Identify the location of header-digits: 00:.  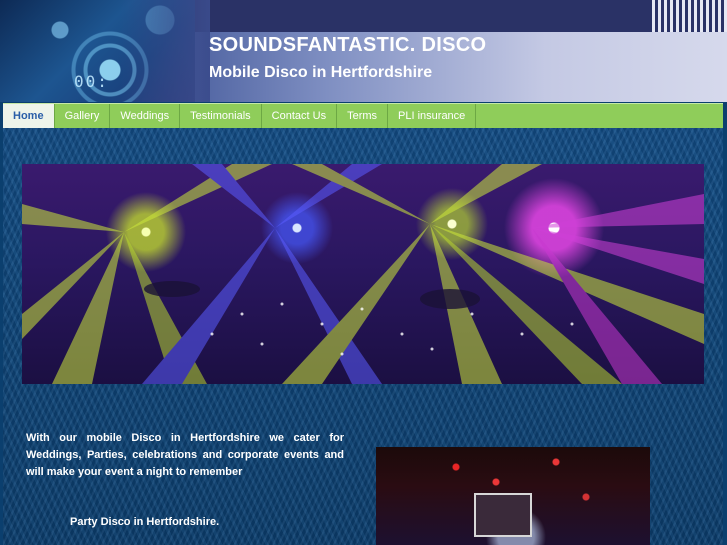
(91, 81).